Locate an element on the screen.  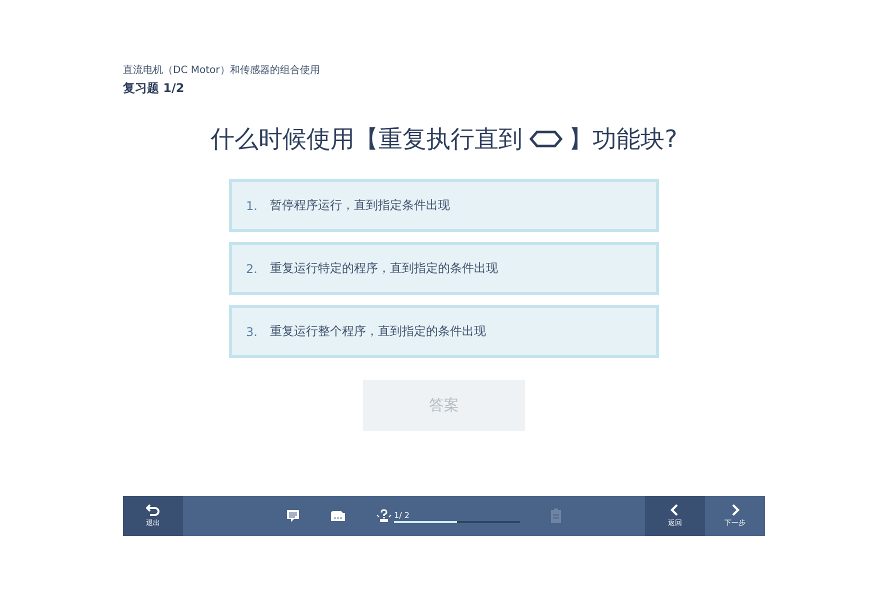
comment-icon is located at coordinates (293, 516).